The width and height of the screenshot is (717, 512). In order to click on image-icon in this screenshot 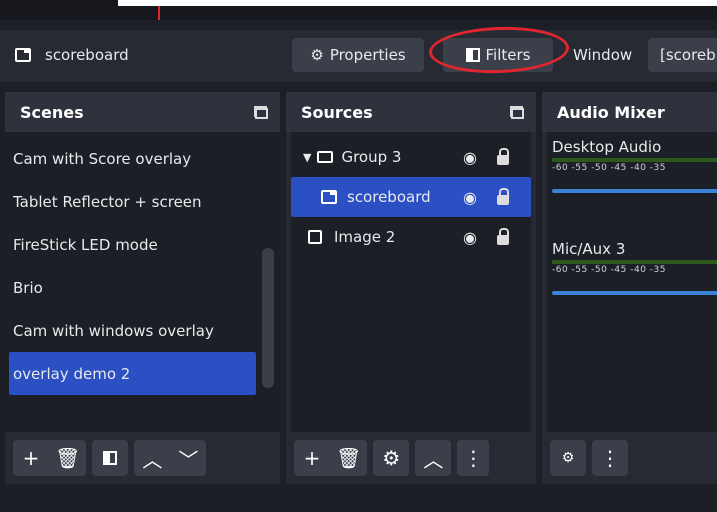, I will do `click(315, 237)`.